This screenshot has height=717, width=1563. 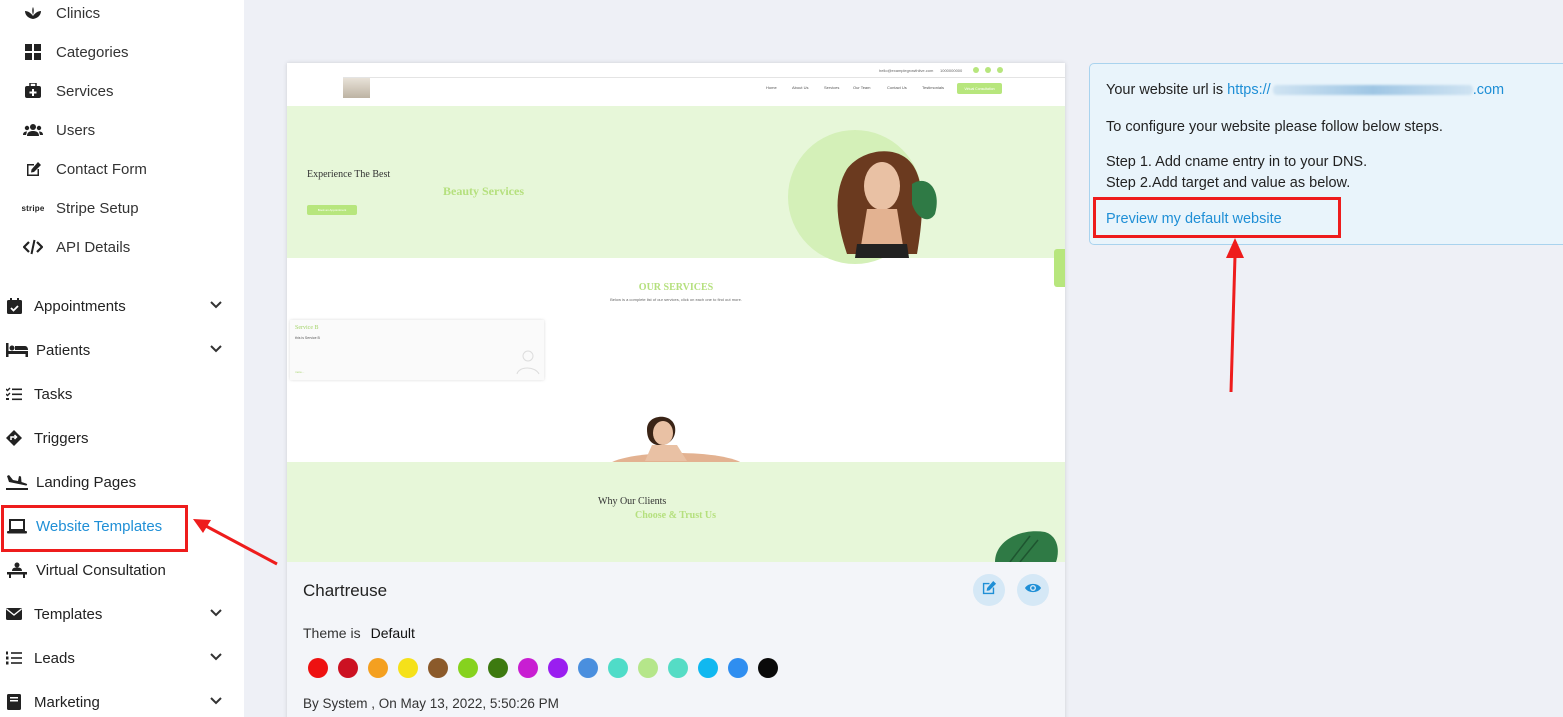 I want to click on sidebar-item-label: Clinics, so click(x=78, y=13).